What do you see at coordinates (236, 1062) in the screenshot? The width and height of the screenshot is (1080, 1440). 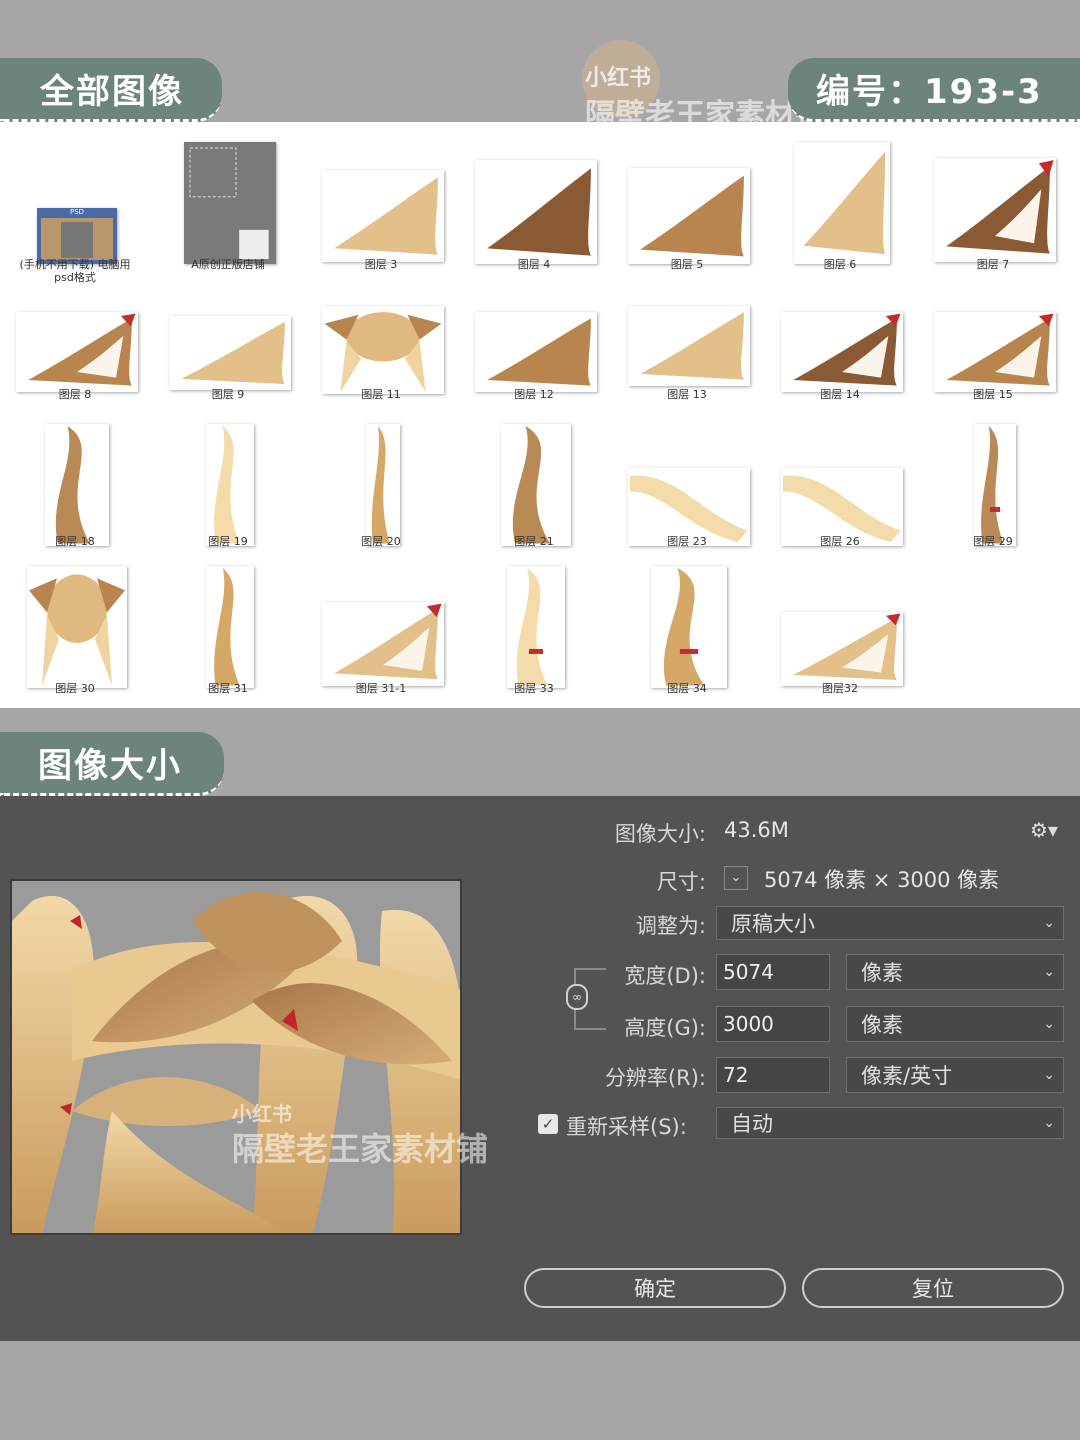 I see `preview-image` at bounding box center [236, 1062].